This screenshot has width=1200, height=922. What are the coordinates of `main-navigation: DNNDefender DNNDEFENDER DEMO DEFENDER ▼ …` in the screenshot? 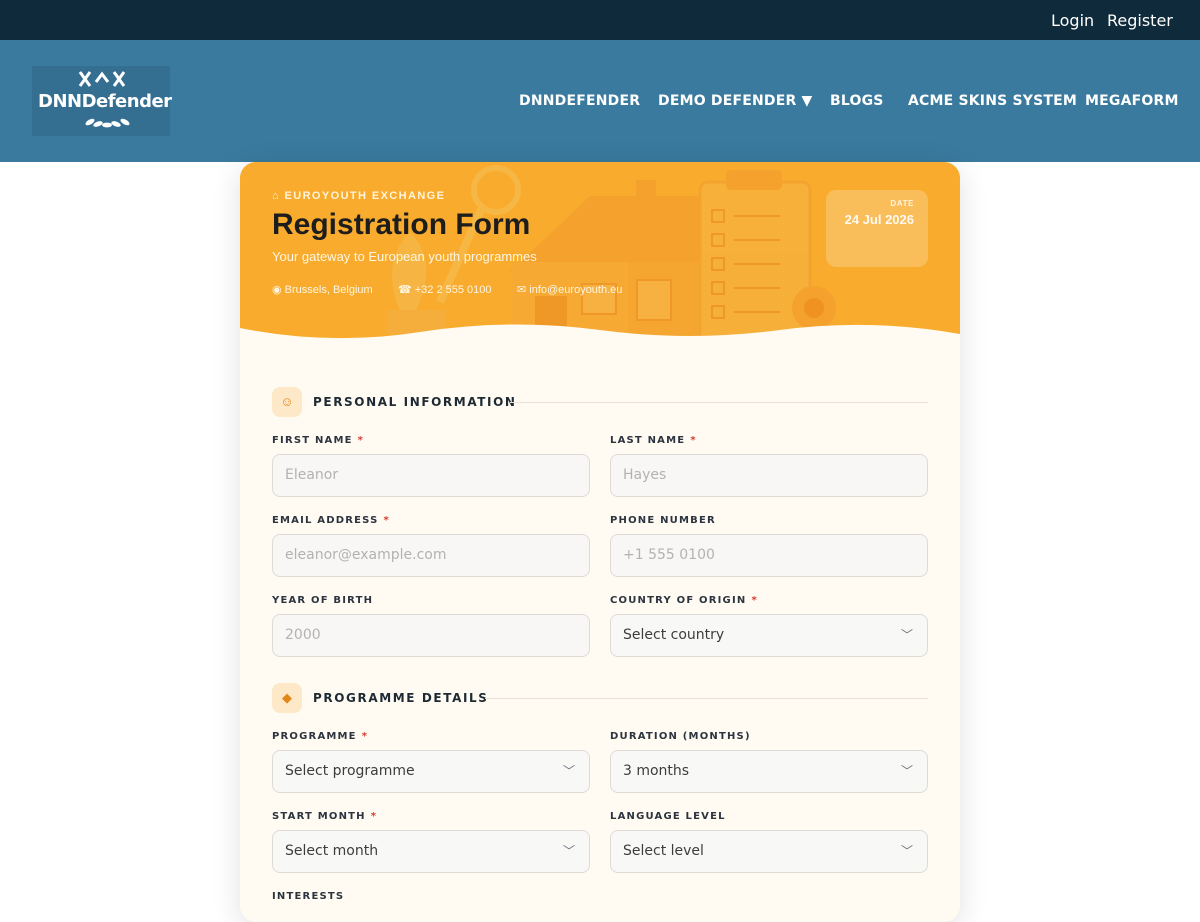 It's located at (600, 101).